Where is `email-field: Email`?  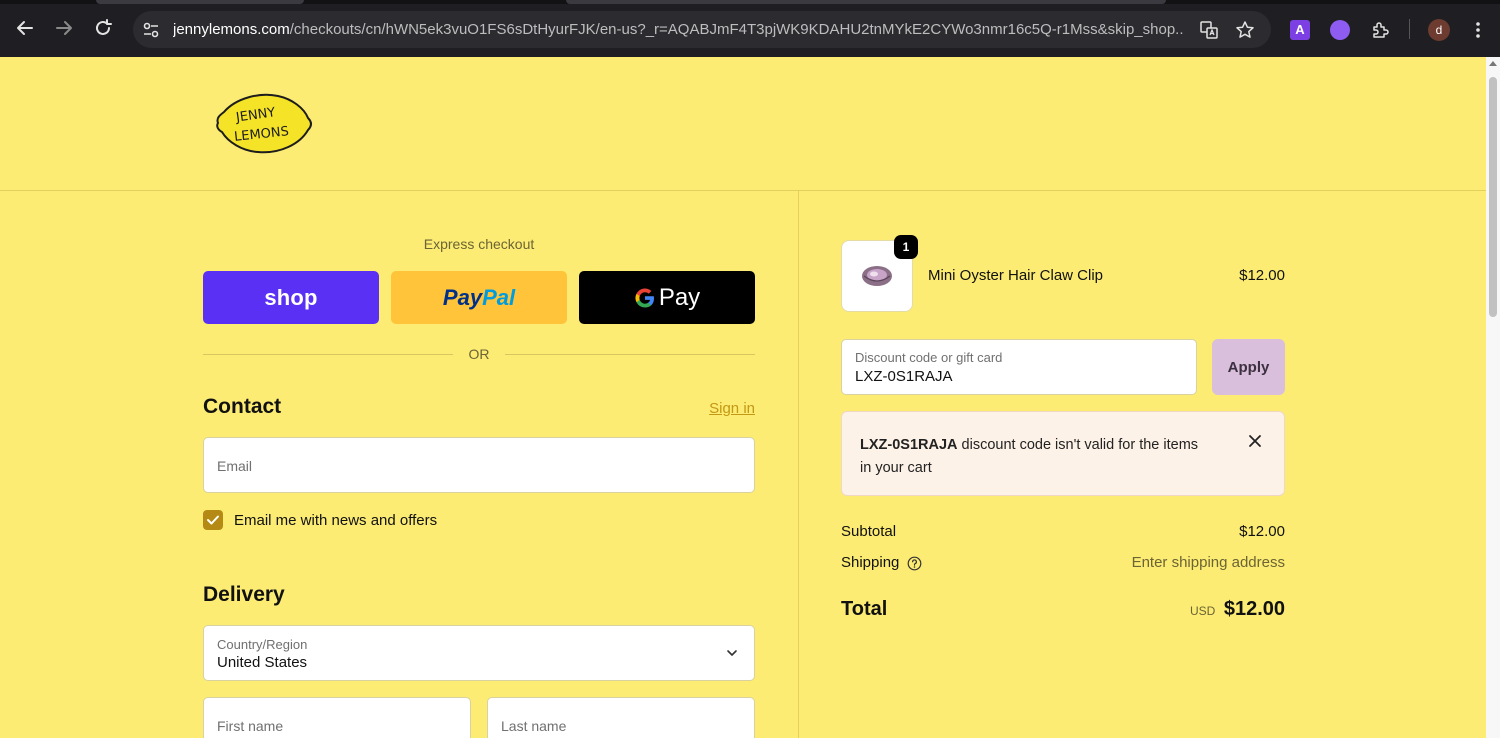 email-field: Email is located at coordinates (479, 465).